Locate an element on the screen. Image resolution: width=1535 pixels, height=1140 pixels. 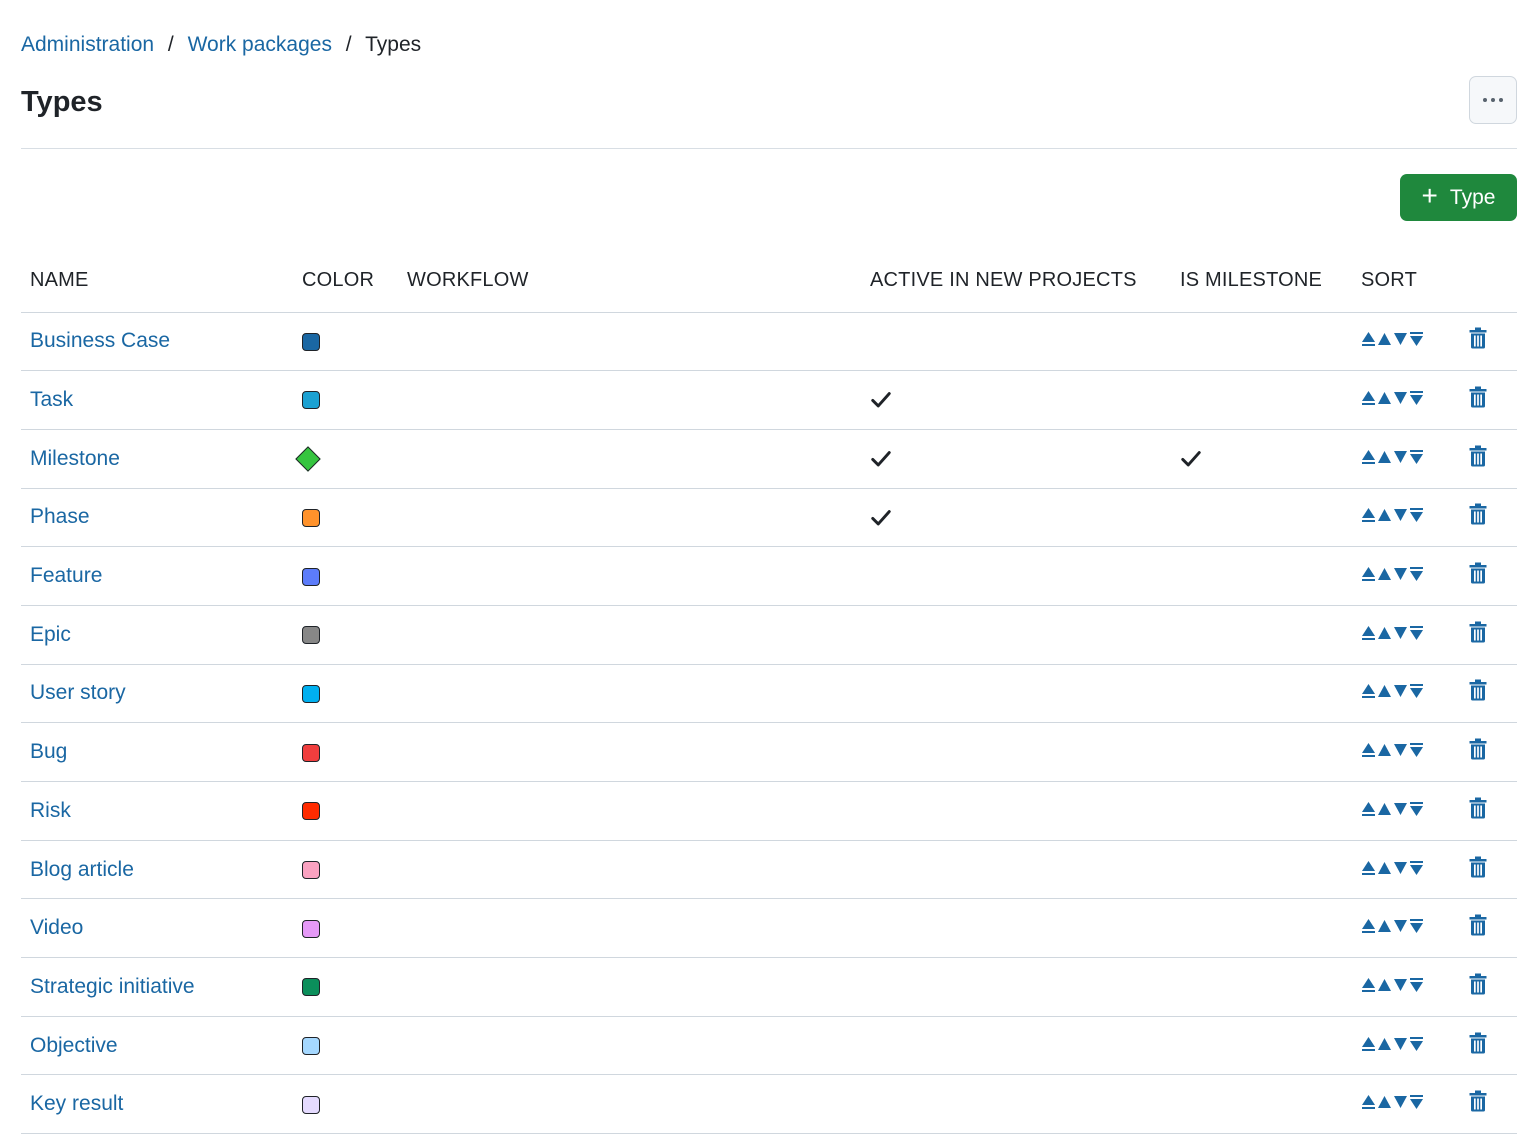
kebab-horizontal-icon is located at coordinates (1485, 100).